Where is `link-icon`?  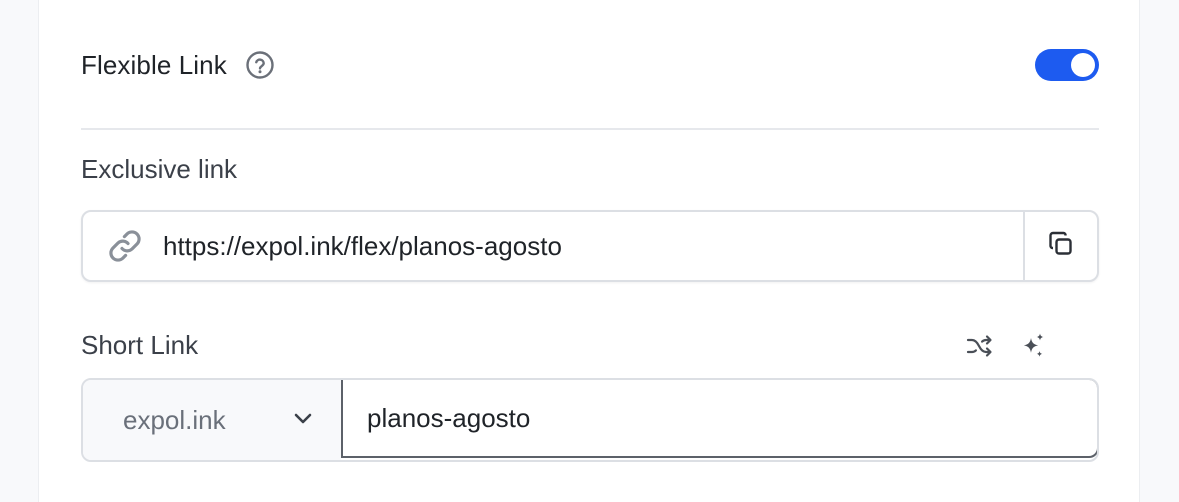
link-icon is located at coordinates (125, 246).